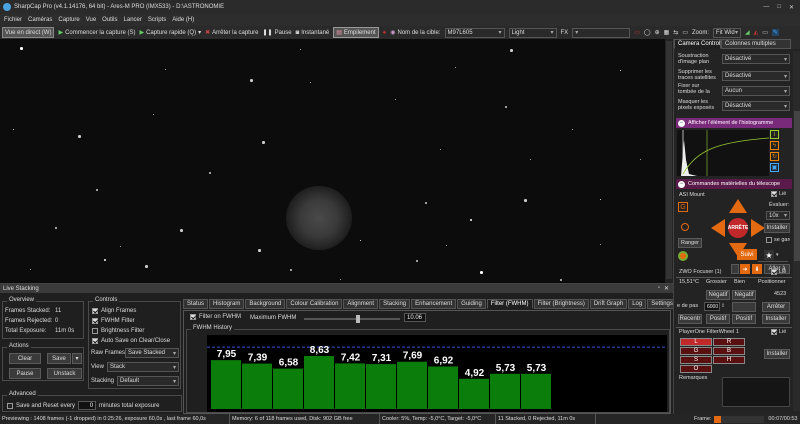 This screenshot has height=424, width=800. What do you see at coordinates (775, 32) in the screenshot?
I see `pin-icon: ✎` at bounding box center [775, 32].